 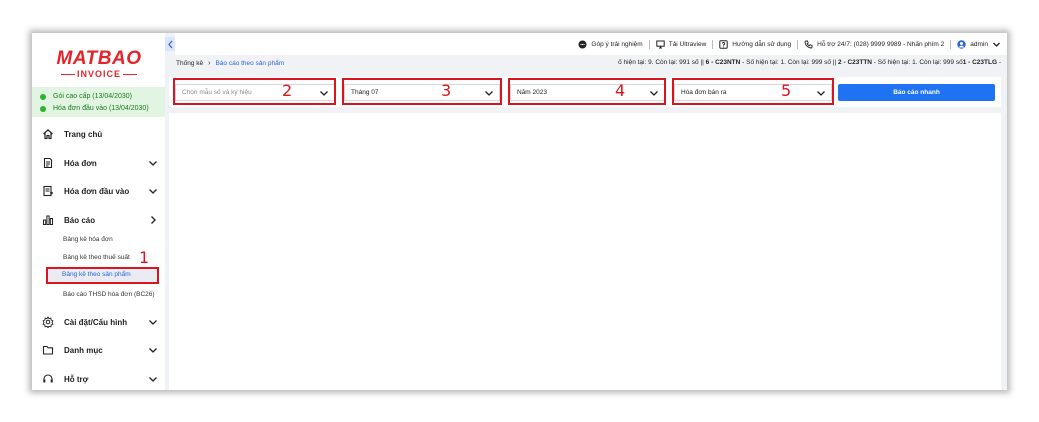 I want to click on ticker-text: -, so click(x=999, y=62).